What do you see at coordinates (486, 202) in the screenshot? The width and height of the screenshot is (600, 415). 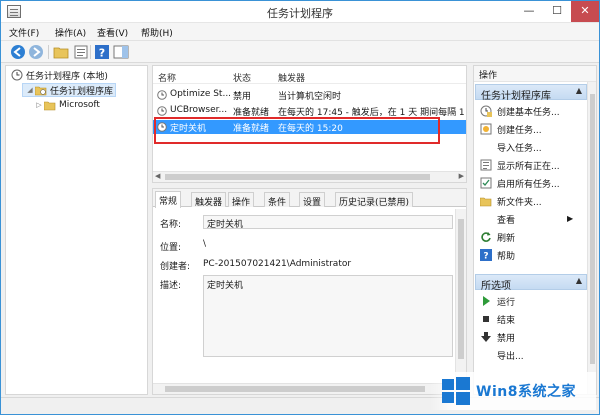 I see `new-folder-icon` at bounding box center [486, 202].